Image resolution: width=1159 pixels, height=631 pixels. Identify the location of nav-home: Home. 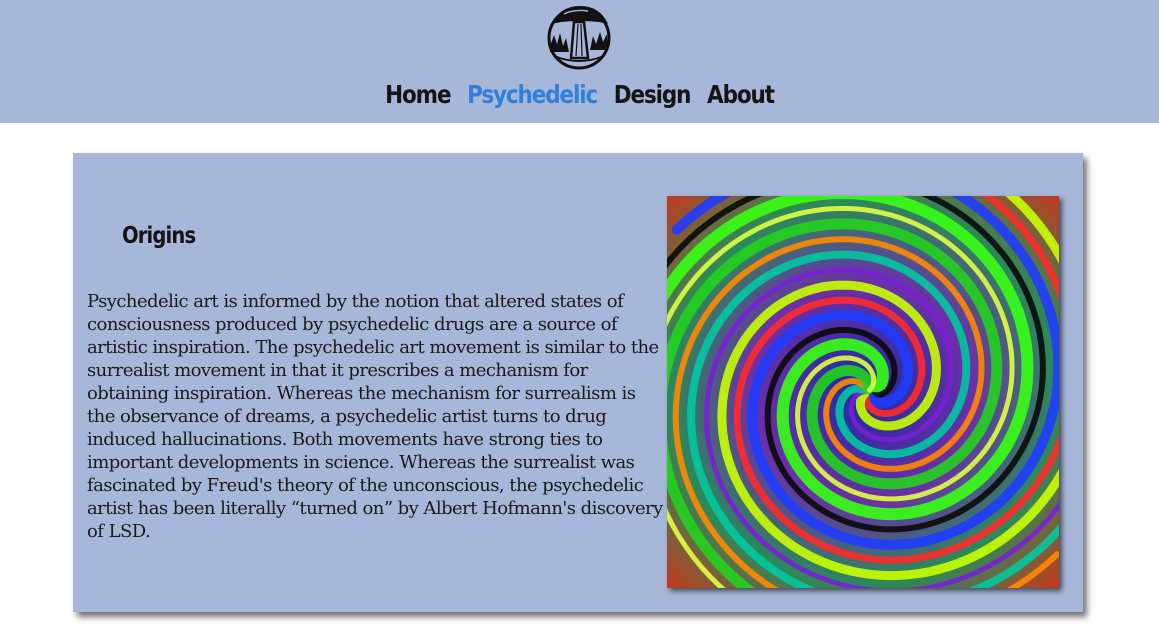
(418, 94).